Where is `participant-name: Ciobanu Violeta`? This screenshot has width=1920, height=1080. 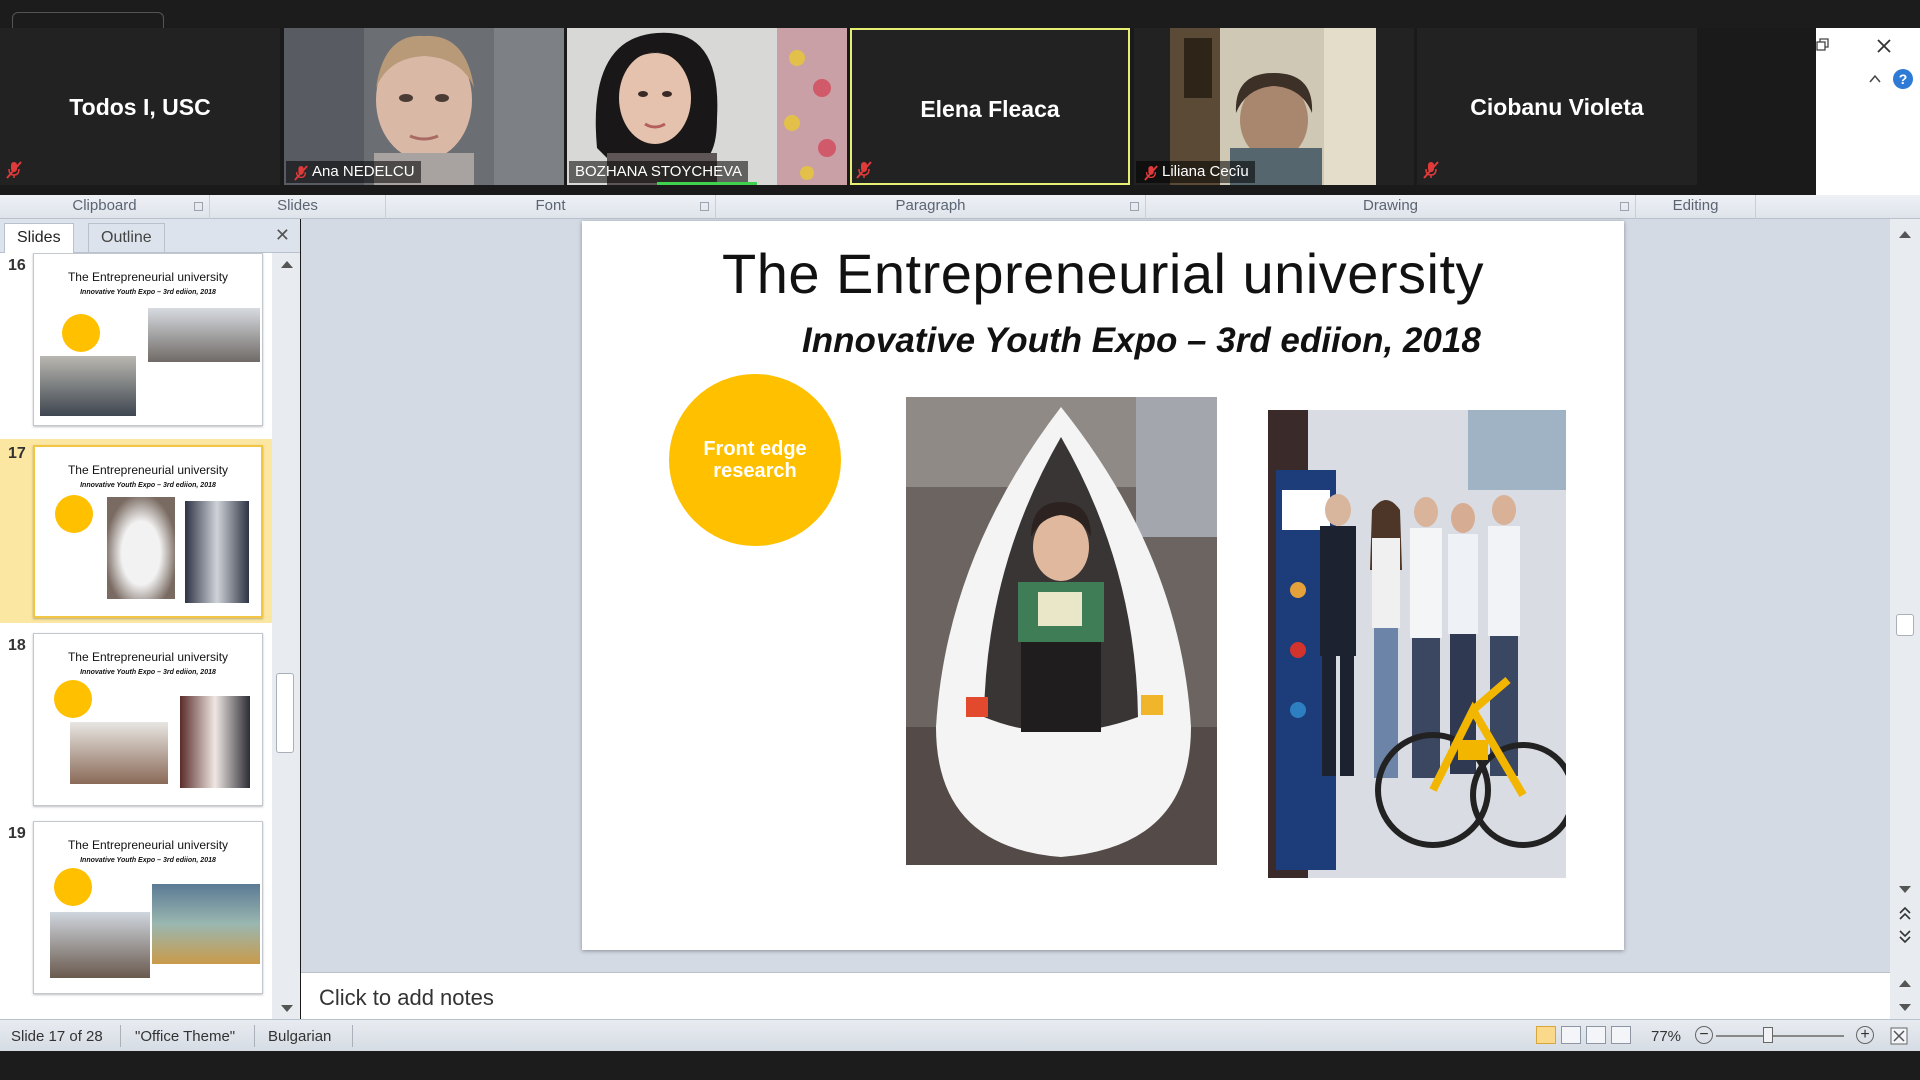
participant-name: Ciobanu Violeta is located at coordinates (1557, 107).